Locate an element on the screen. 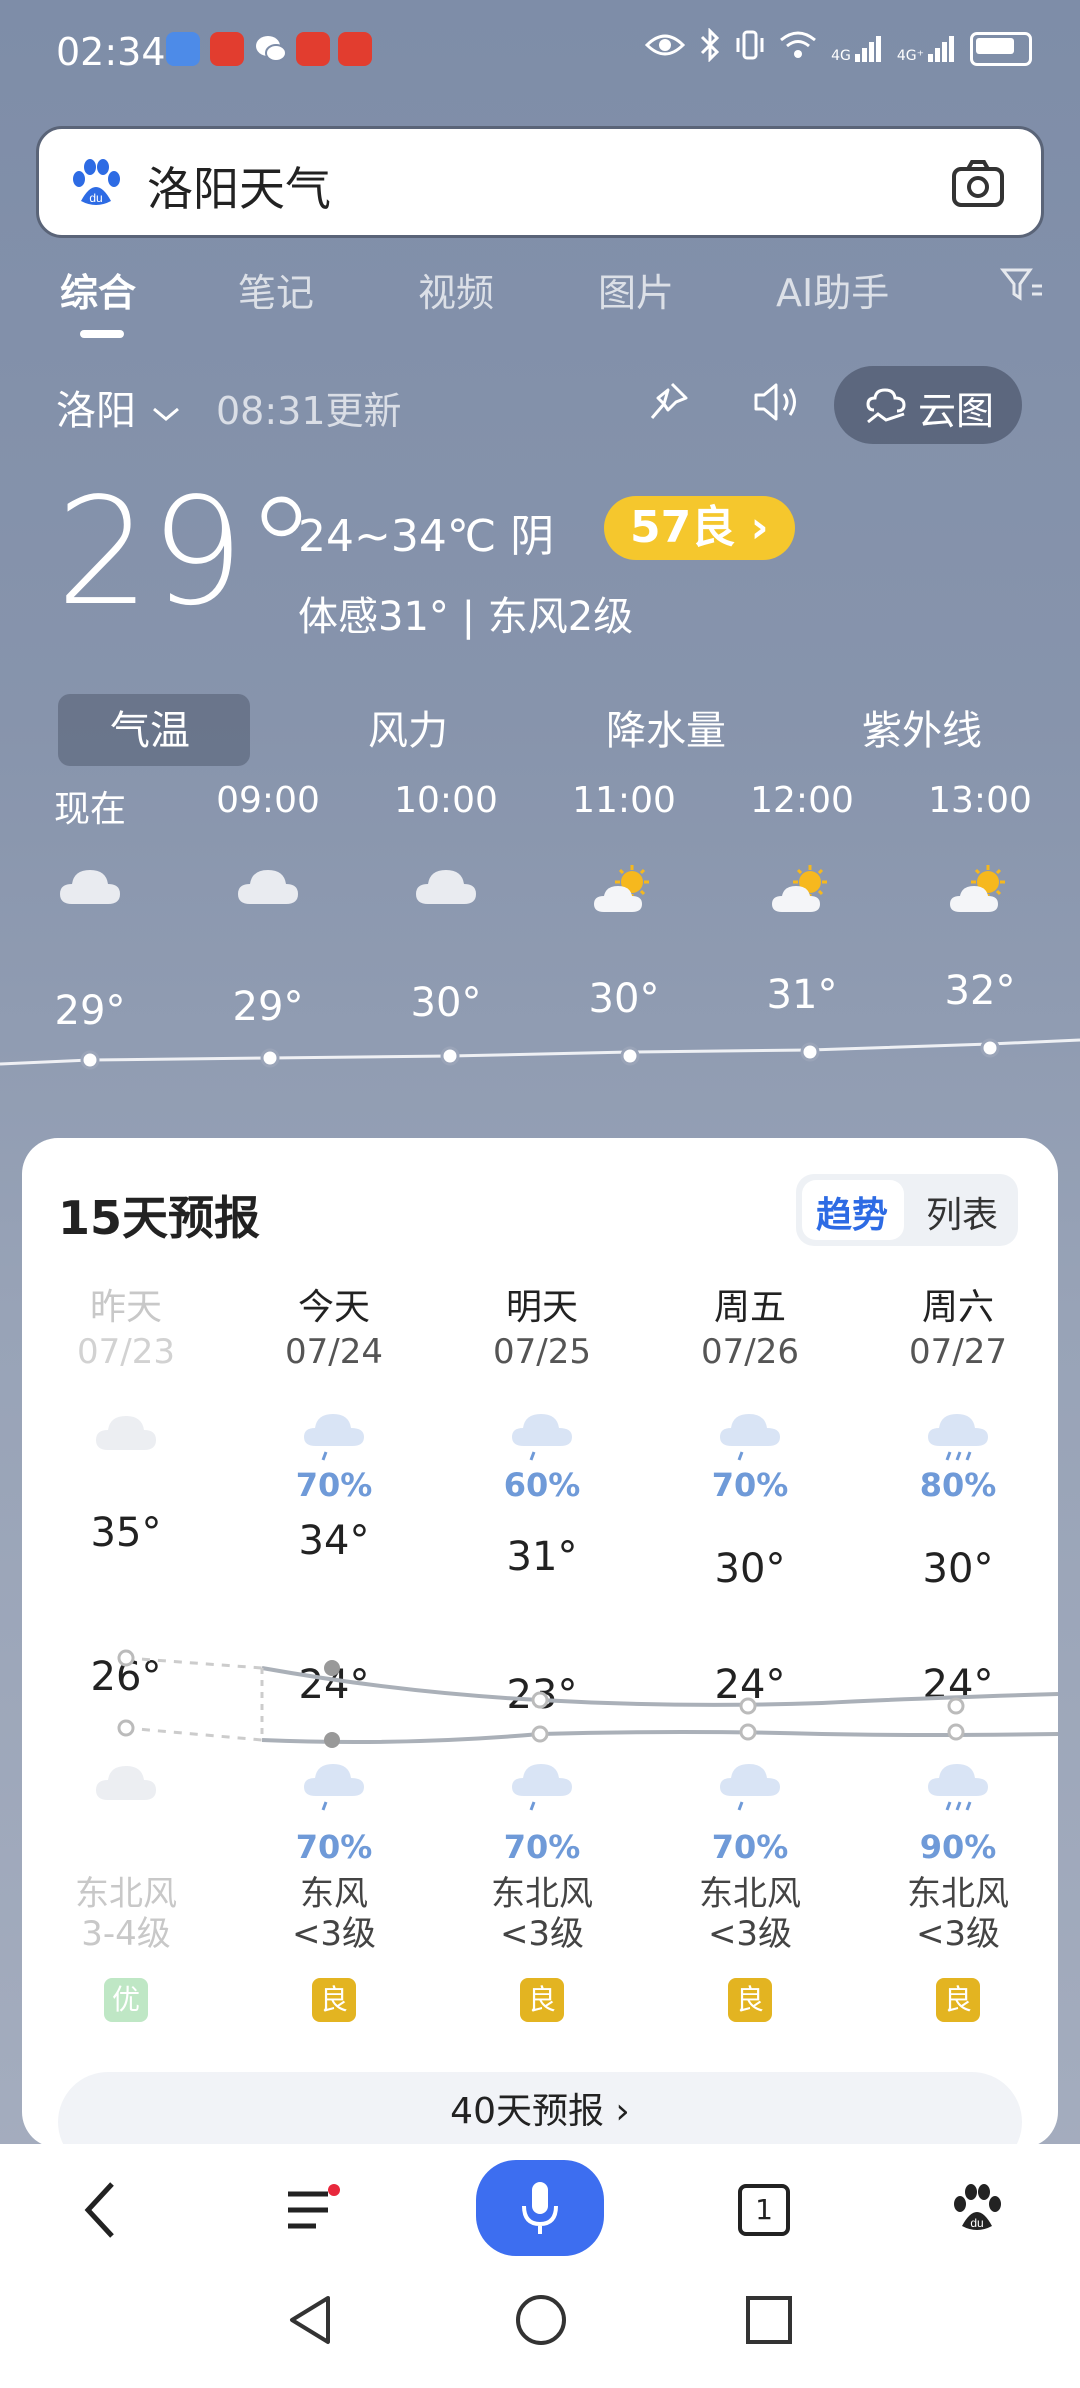 This screenshot has width=1080, height=2388. menu-icon is located at coordinates (312, 2212).